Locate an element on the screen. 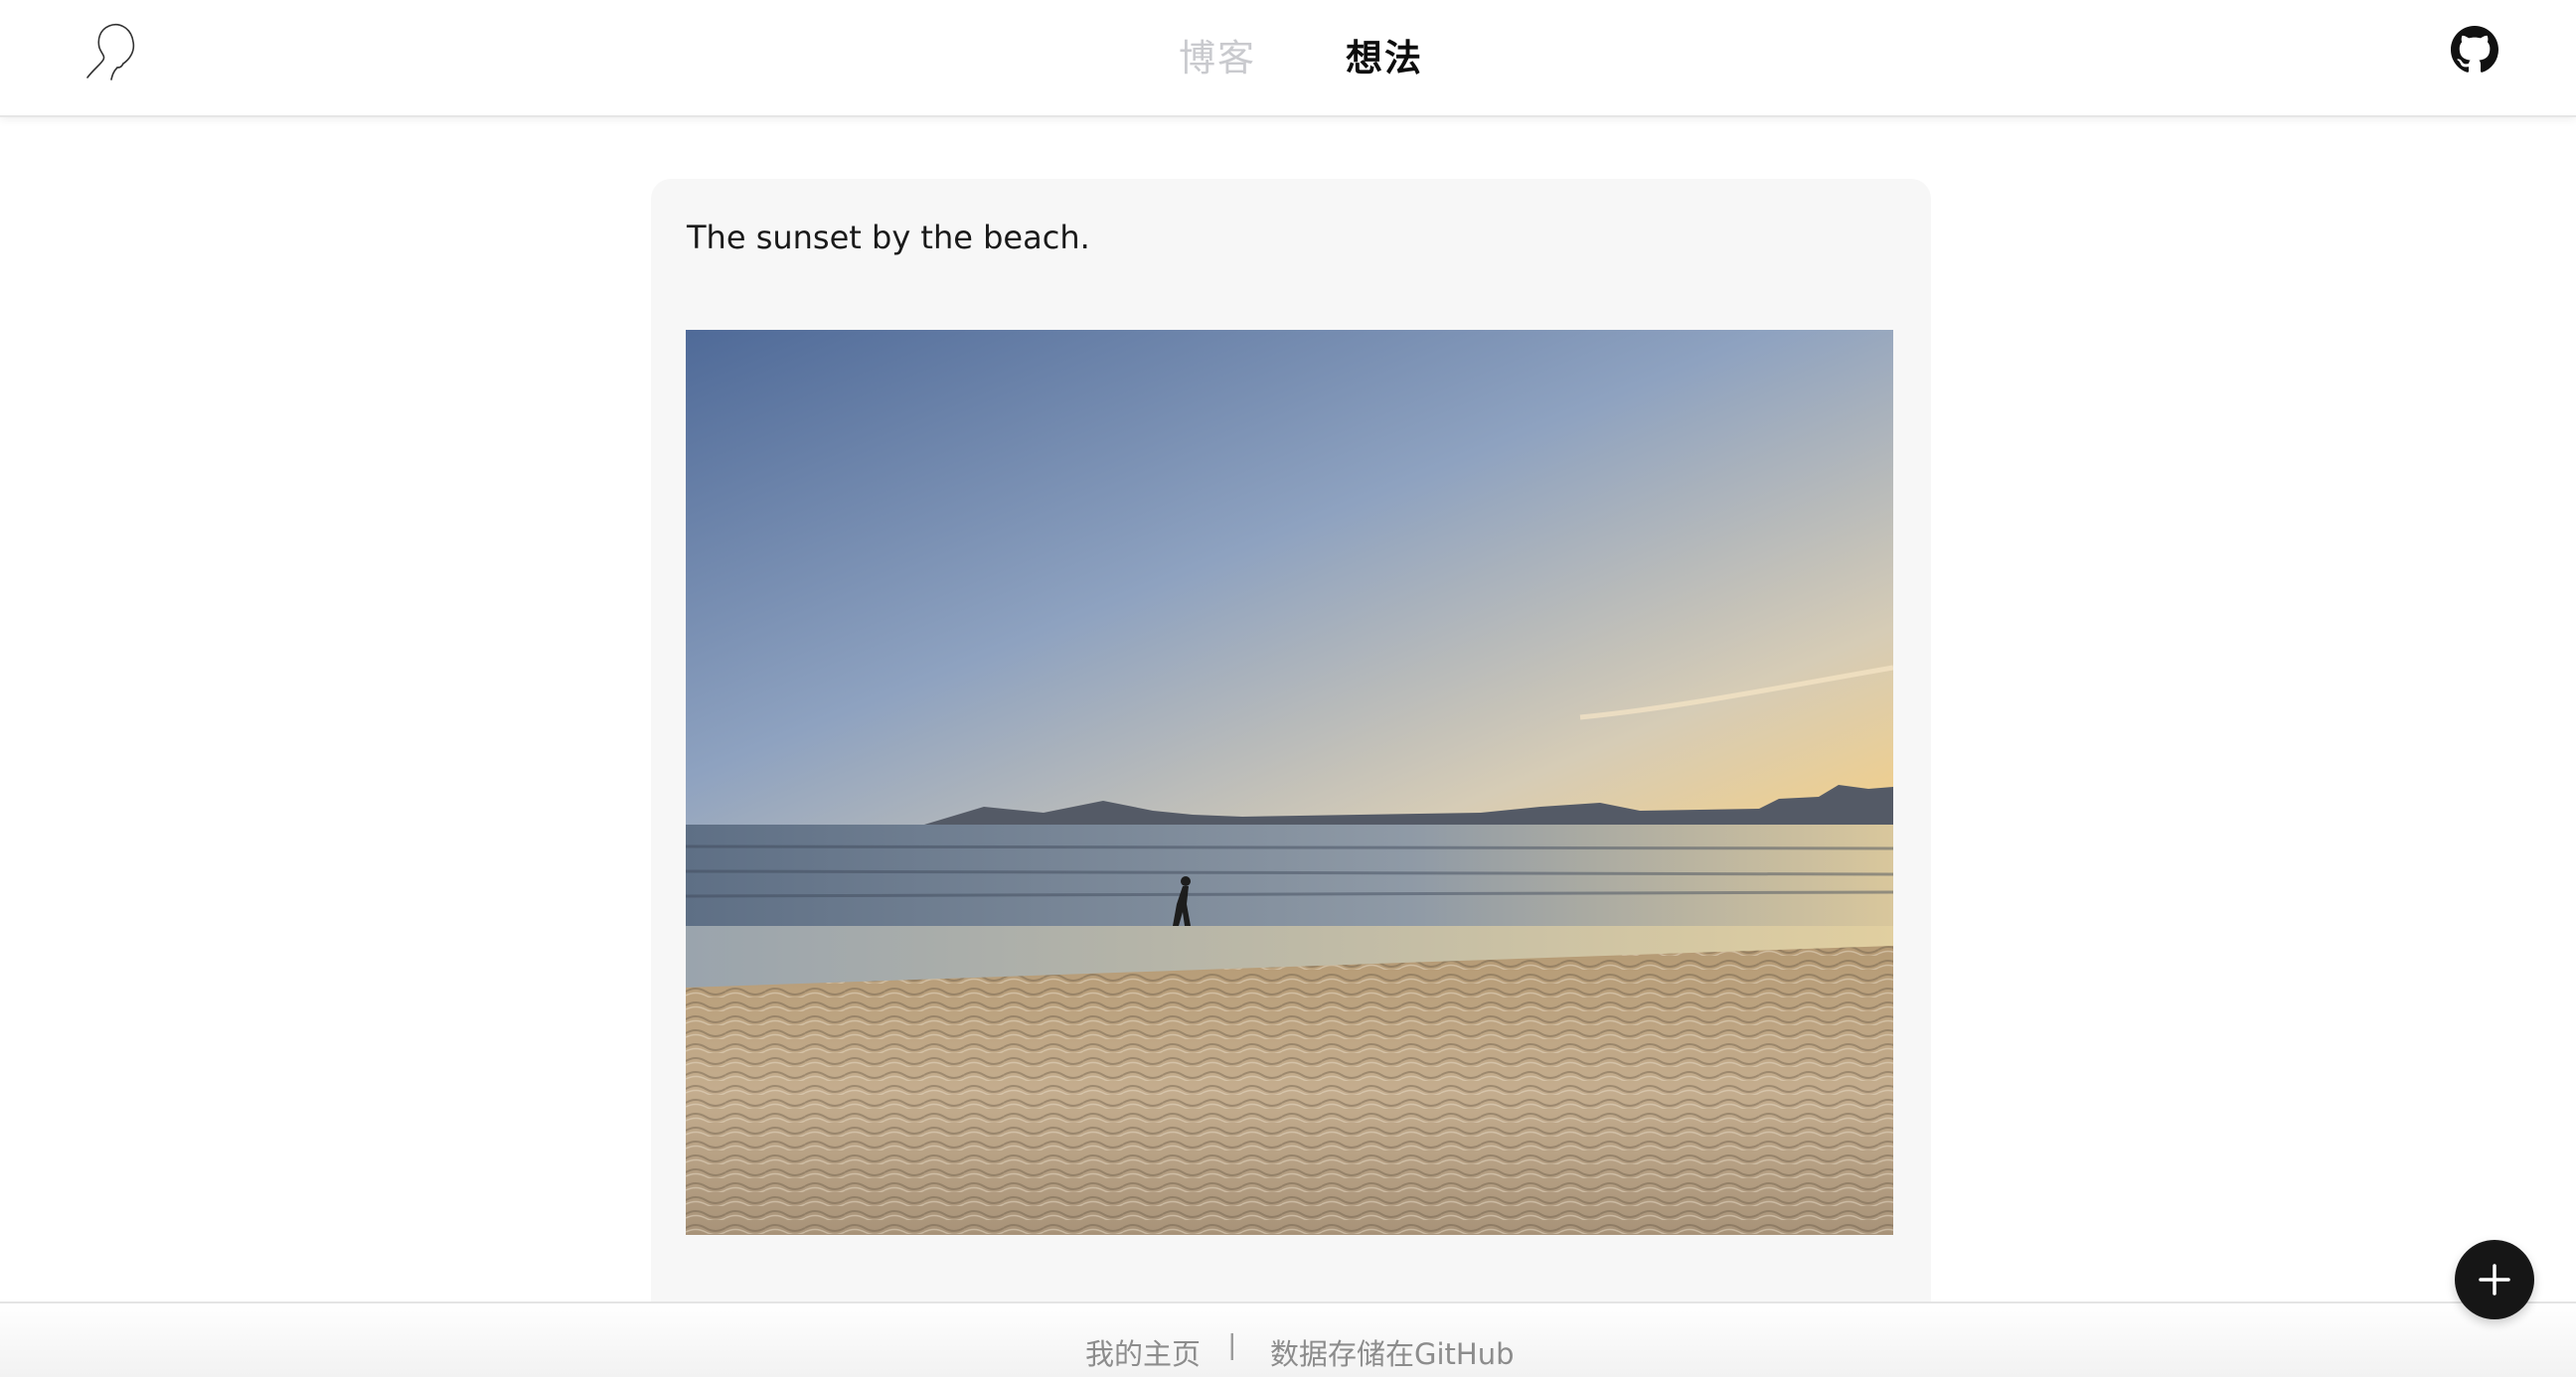 The width and height of the screenshot is (2576, 1377). site-footer: 我的主页 | 数据存储在GitHub is located at coordinates (1288, 1339).